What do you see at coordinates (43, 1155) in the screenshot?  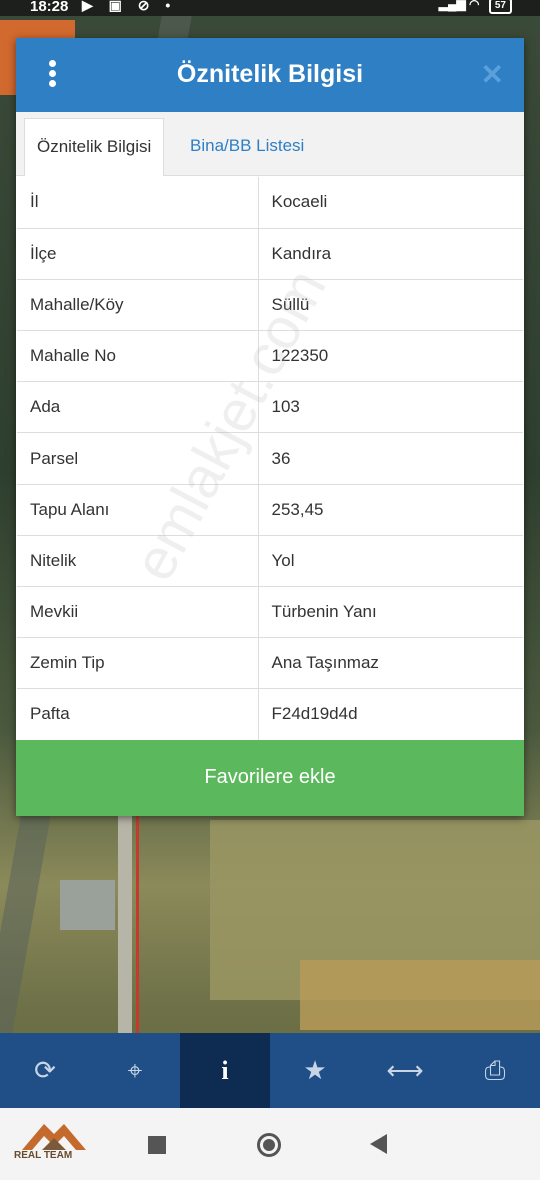 I see `logo-text: REAL TEAM` at bounding box center [43, 1155].